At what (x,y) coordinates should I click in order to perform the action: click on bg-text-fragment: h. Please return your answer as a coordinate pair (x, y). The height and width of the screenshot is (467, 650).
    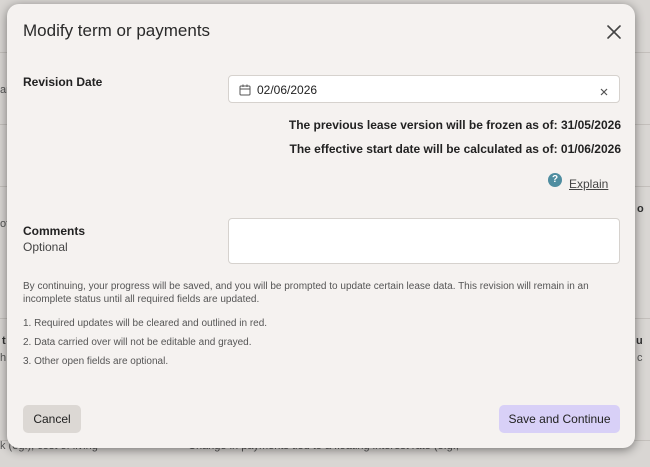
    Looking at the image, I should click on (3, 358).